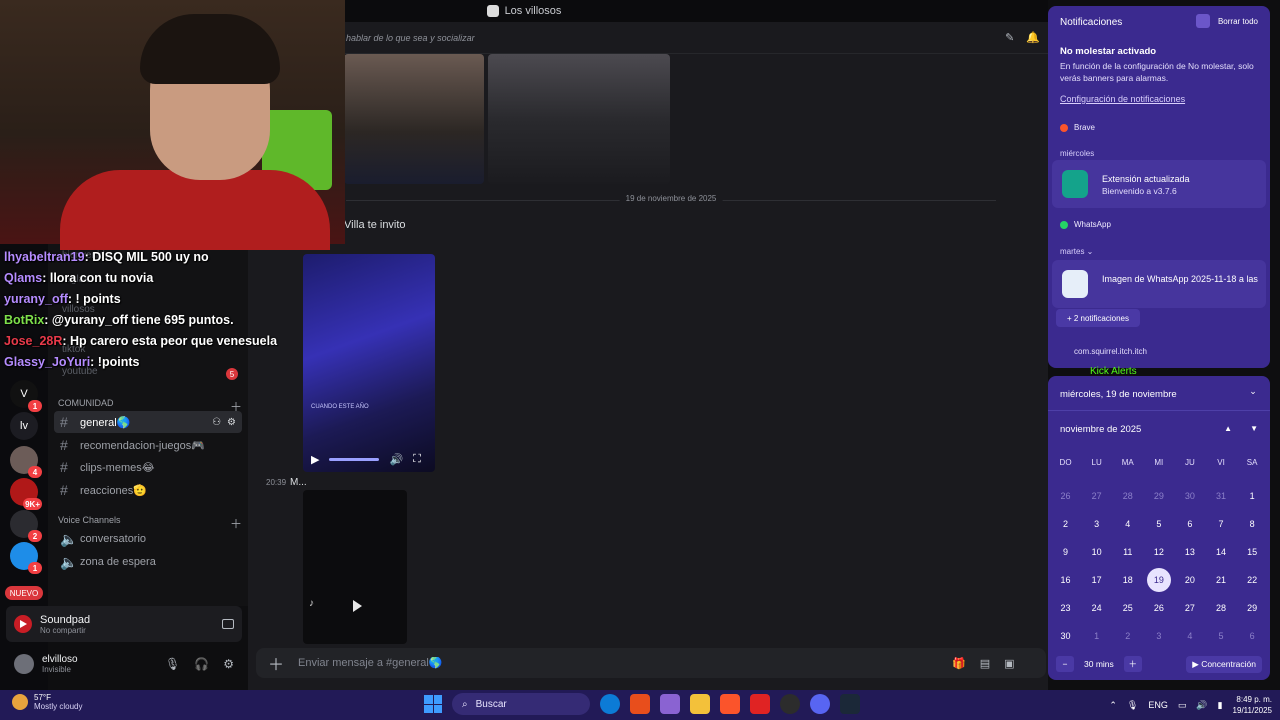  What do you see at coordinates (355, 567) in the screenshot?
I see `tiktok-video-embed: ♪` at bounding box center [355, 567].